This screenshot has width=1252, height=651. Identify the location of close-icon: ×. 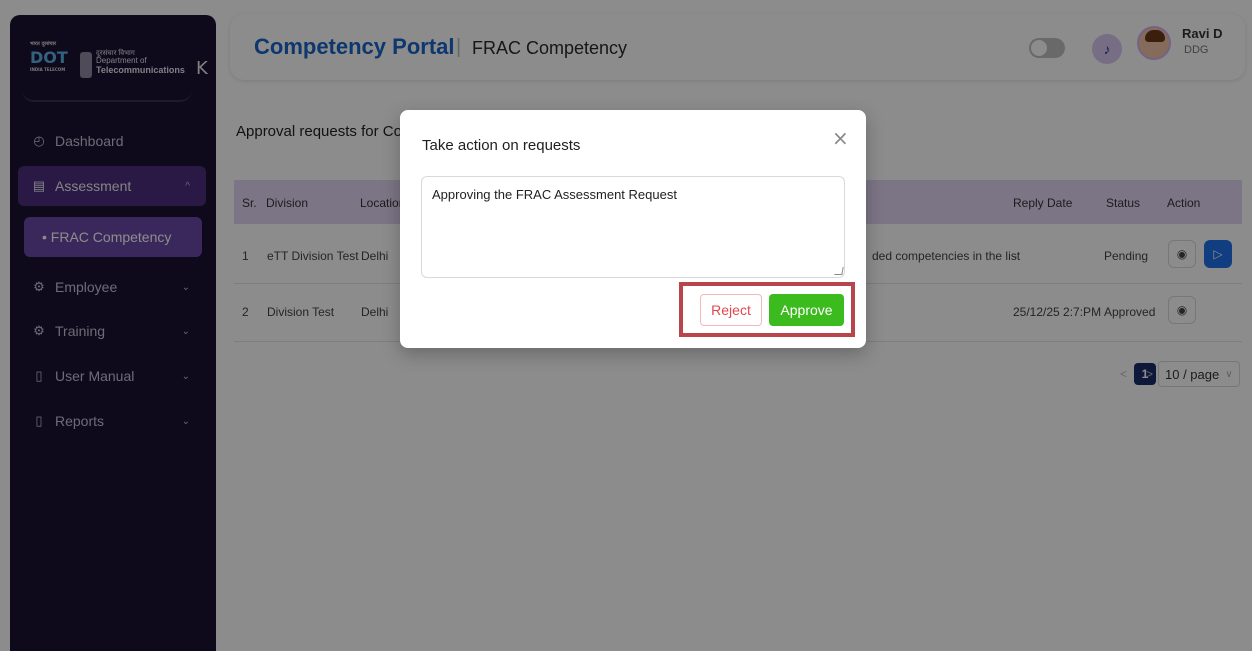
(840, 138).